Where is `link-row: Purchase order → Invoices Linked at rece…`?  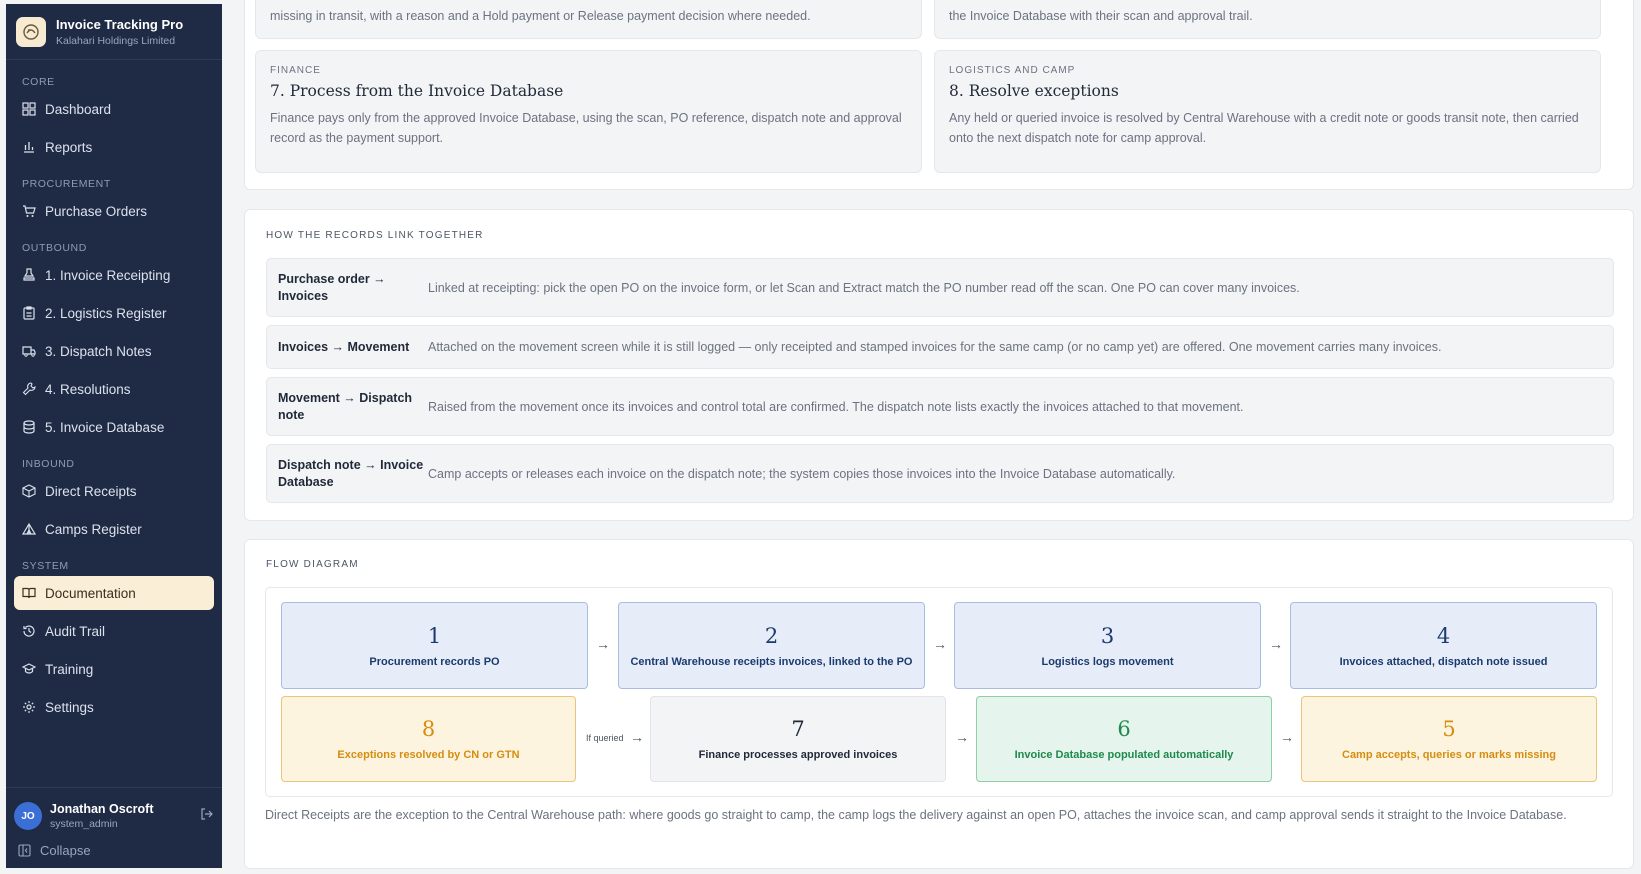
link-row: Purchase order → Invoices Linked at rece… is located at coordinates (940, 287).